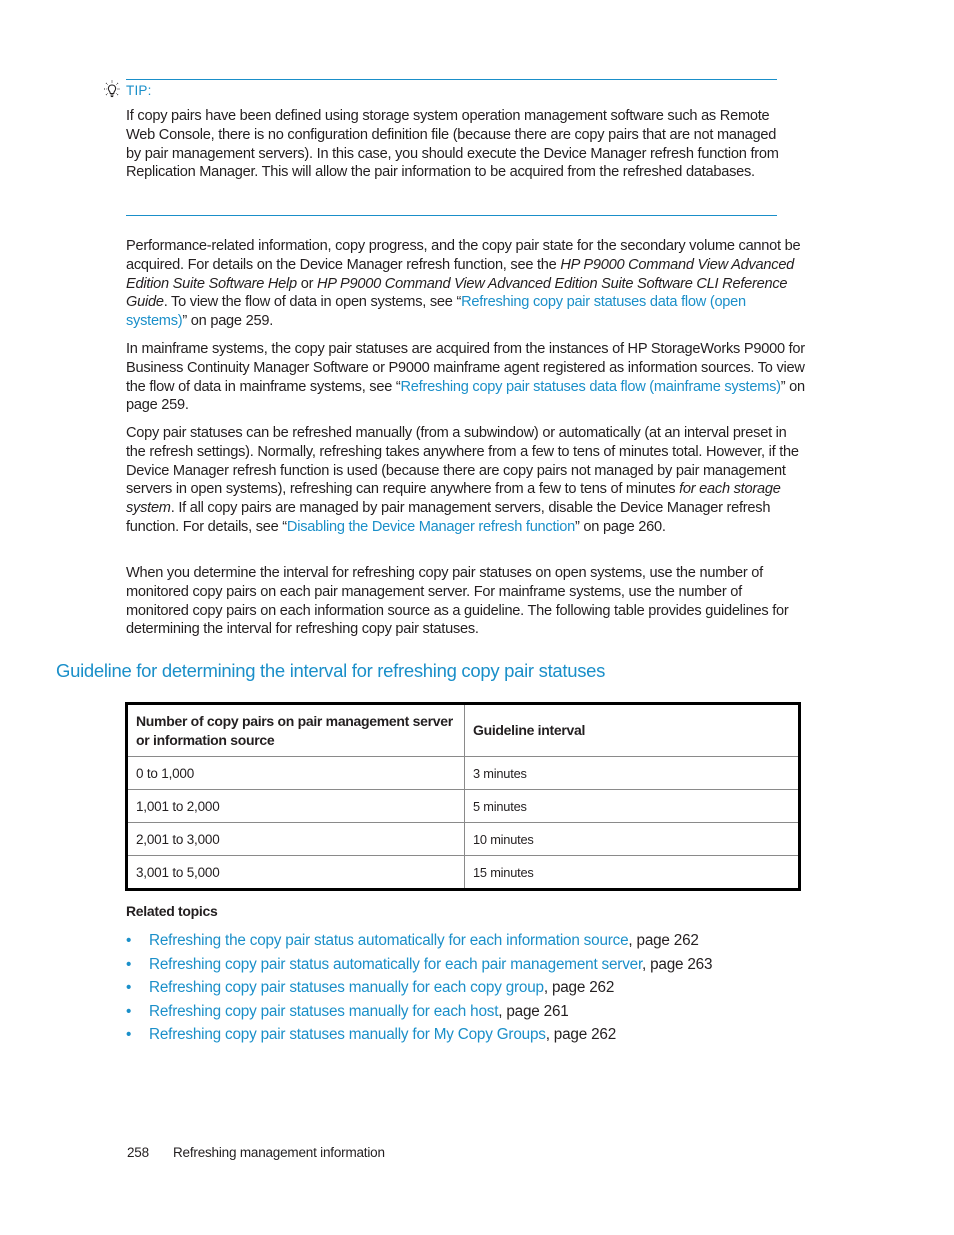  I want to click on table-cell: 5 minutes, so click(632, 806).